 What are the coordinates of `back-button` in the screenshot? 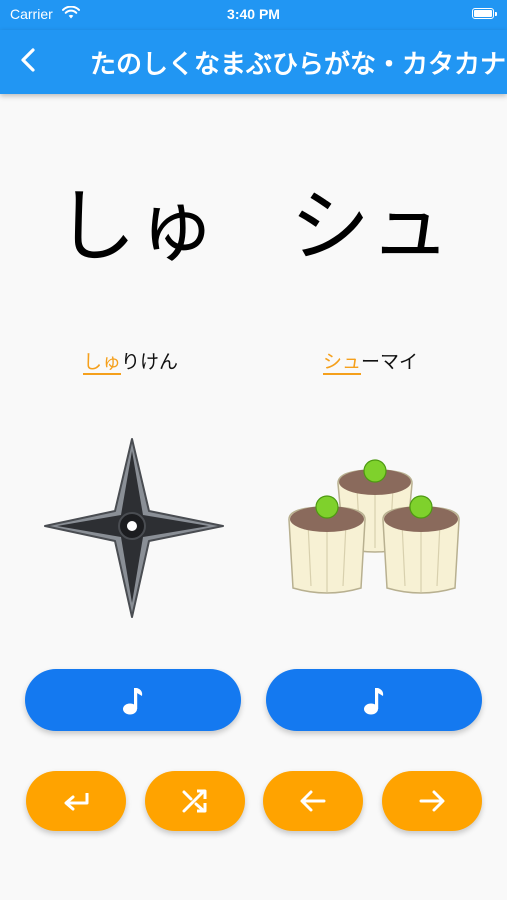 It's located at (30, 60).